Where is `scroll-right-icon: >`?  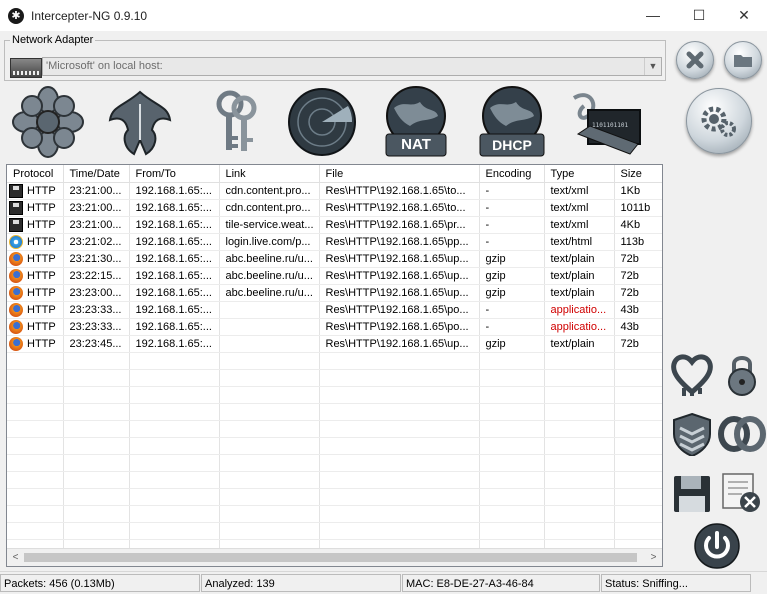 scroll-right-icon: > is located at coordinates (653, 557).